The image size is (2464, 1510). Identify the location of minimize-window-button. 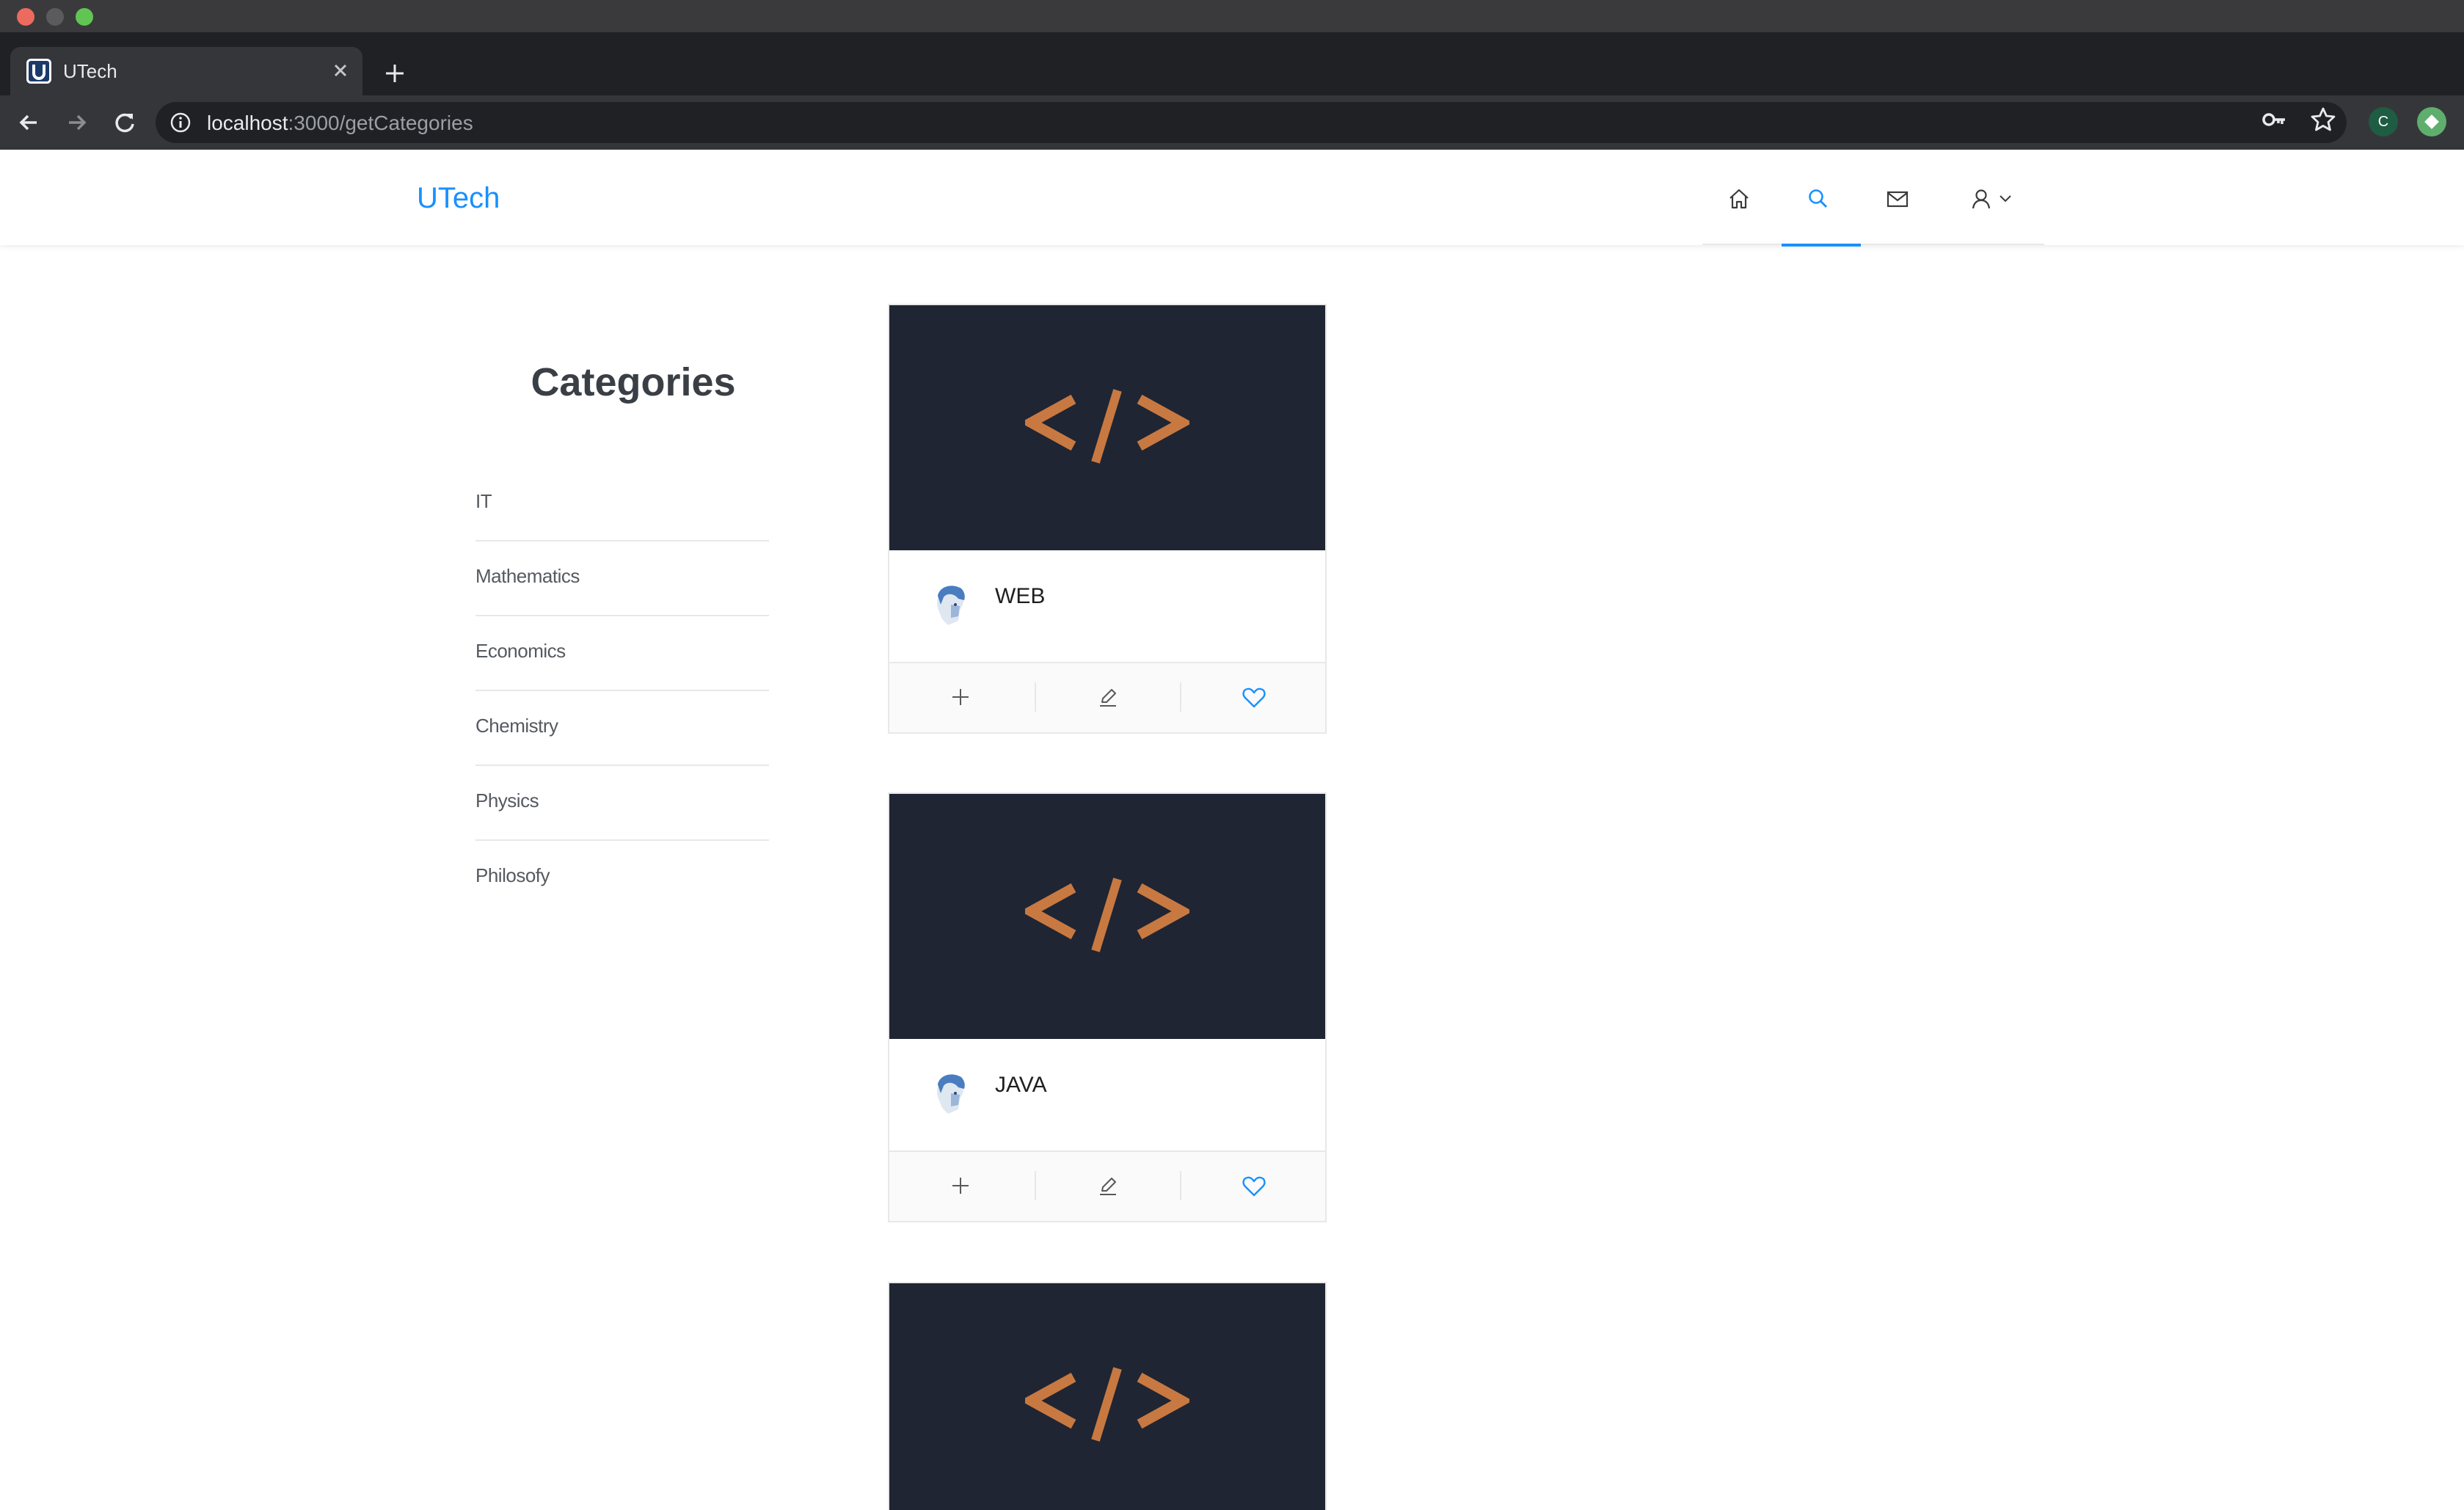
(55, 17).